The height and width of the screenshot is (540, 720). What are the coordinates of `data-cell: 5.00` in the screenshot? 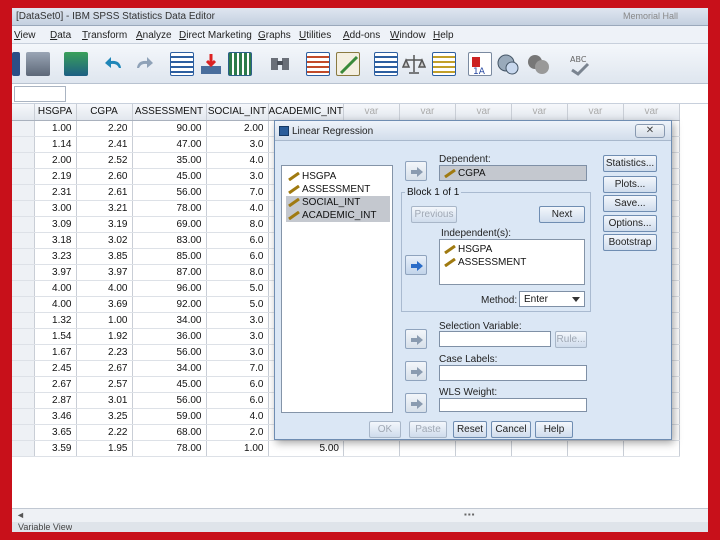 It's located at (306, 448).